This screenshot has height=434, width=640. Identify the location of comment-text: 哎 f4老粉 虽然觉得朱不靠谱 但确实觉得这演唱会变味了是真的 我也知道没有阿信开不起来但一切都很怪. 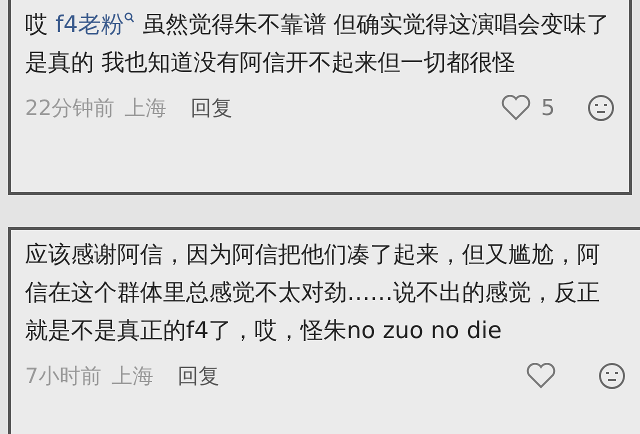
(318, 44).